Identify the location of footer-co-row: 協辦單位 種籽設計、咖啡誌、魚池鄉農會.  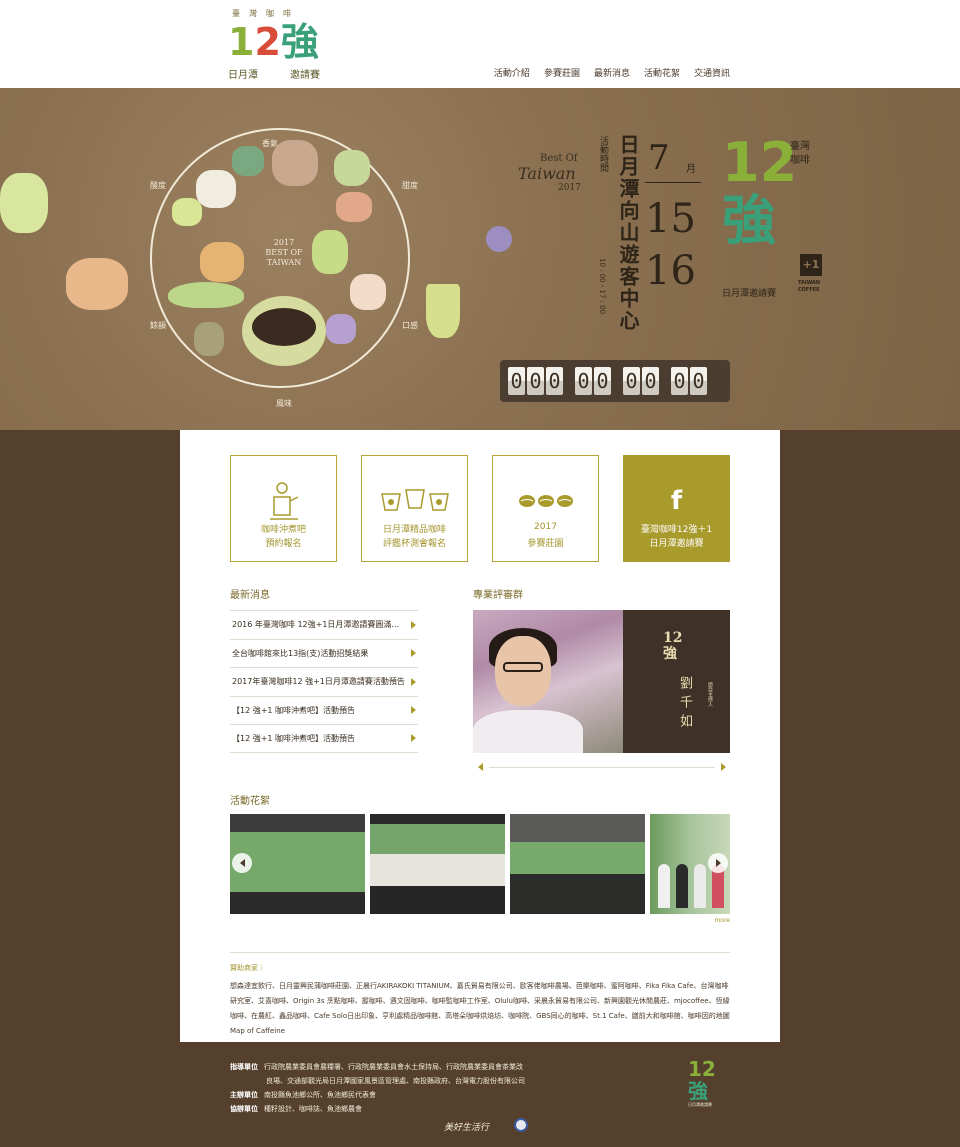
(296, 1109).